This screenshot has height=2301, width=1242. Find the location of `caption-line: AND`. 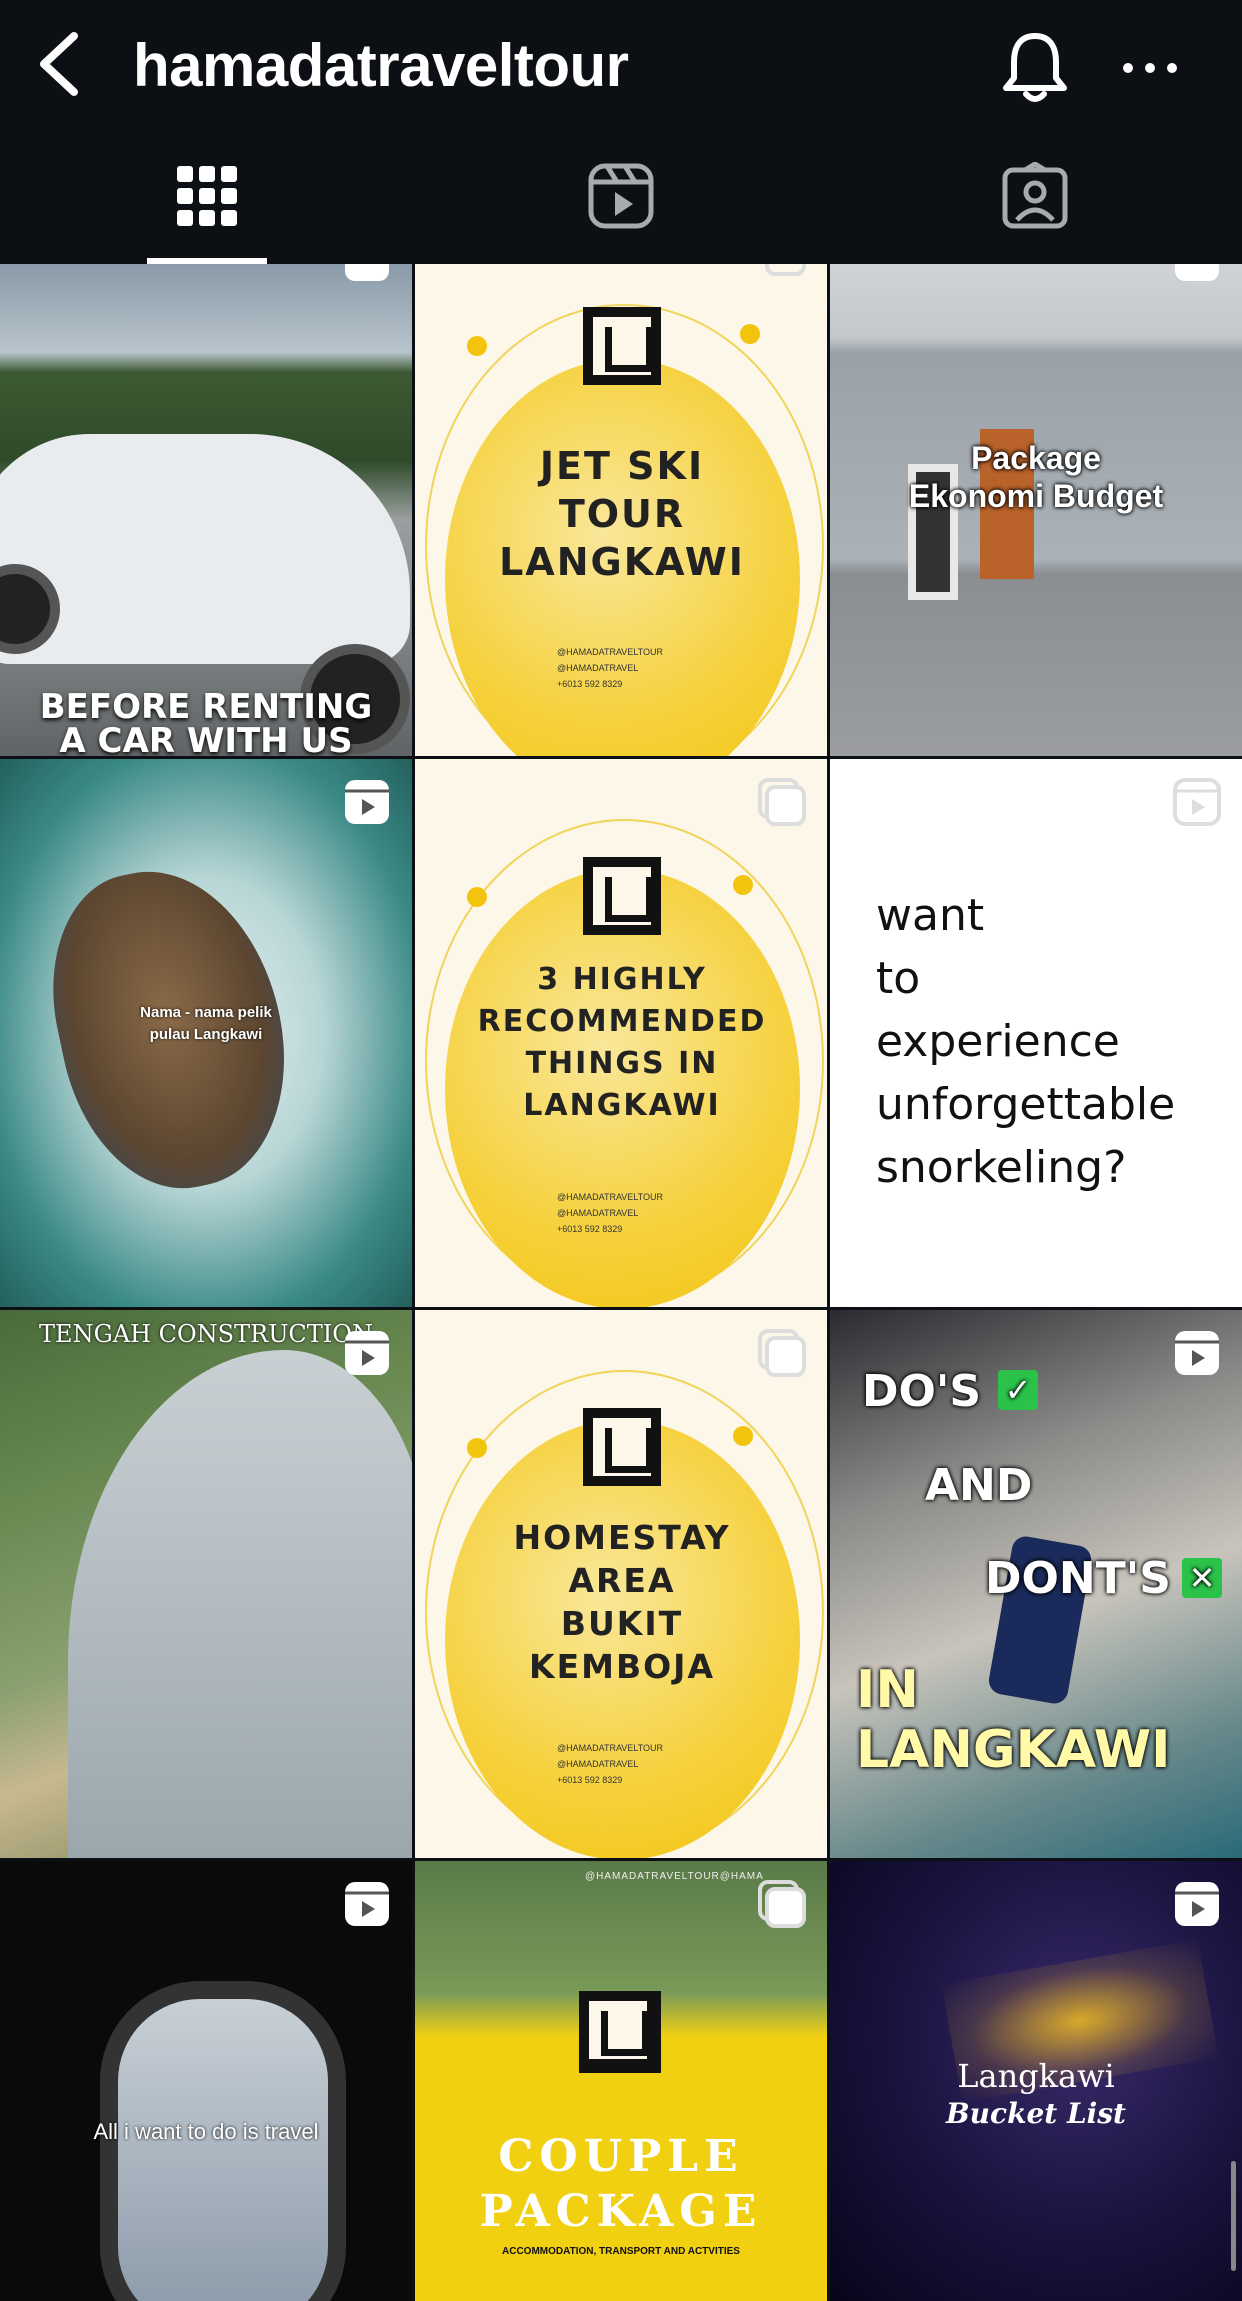

caption-line: AND is located at coordinates (979, 1485).